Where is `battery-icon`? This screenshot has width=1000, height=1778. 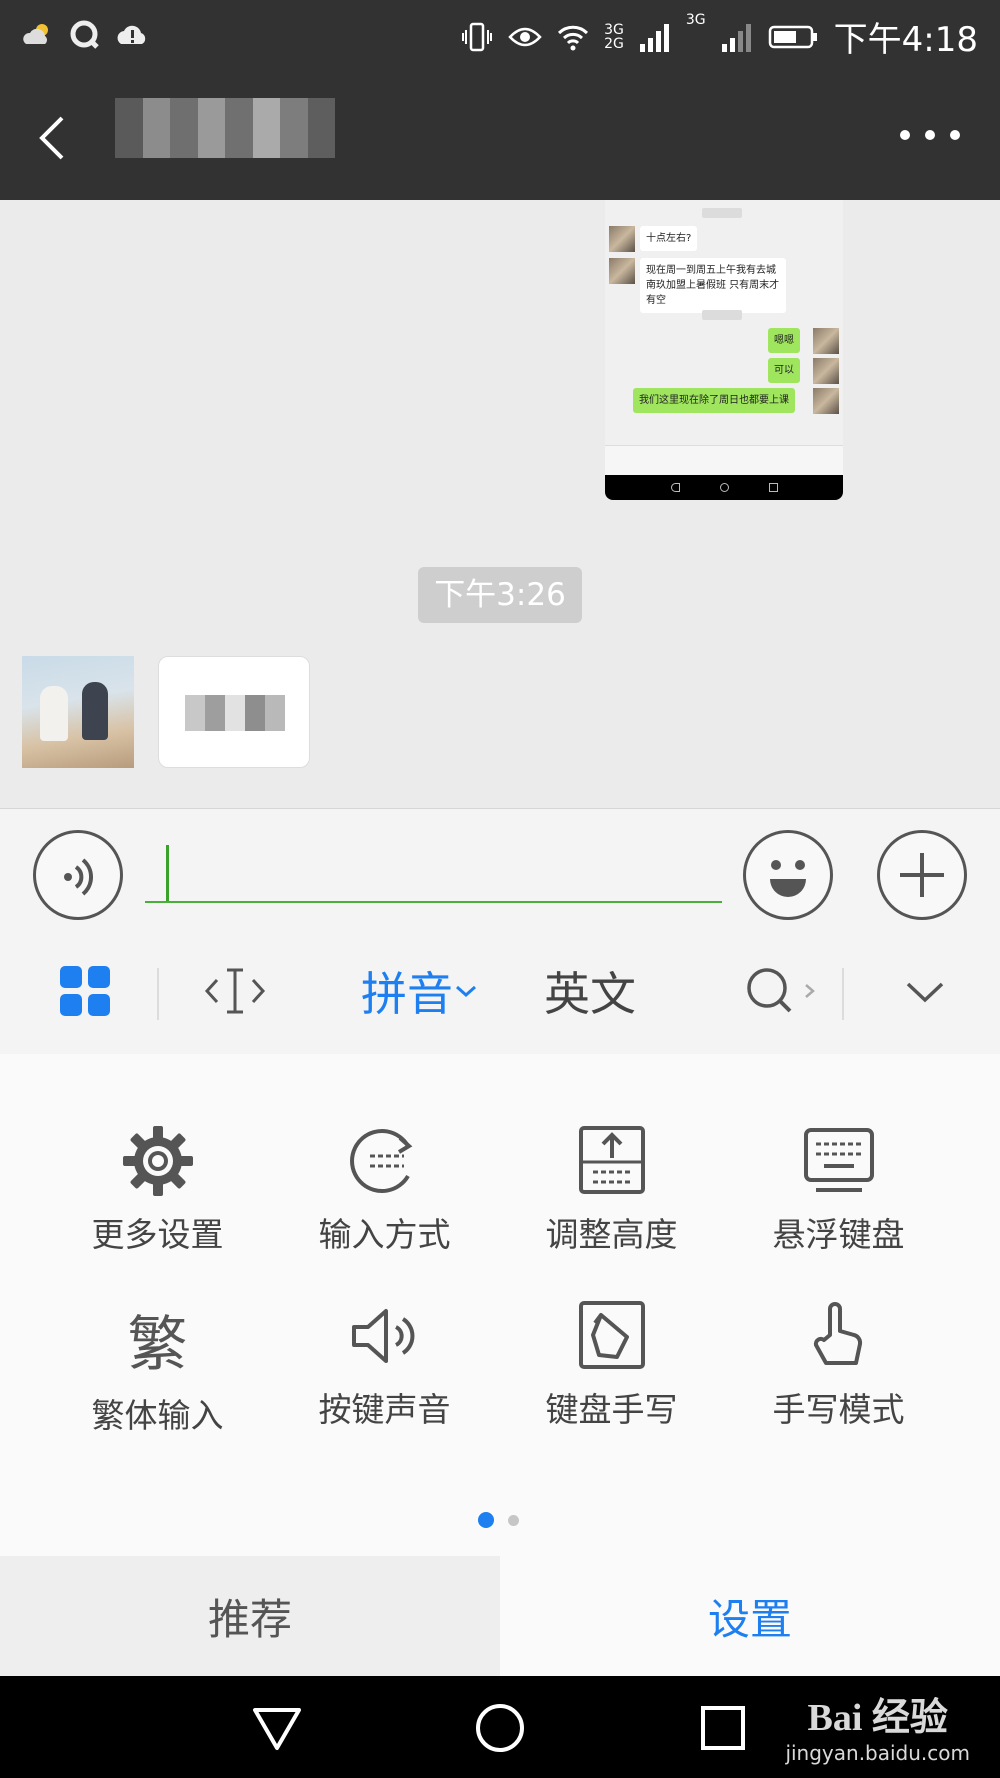 battery-icon is located at coordinates (792, 36).